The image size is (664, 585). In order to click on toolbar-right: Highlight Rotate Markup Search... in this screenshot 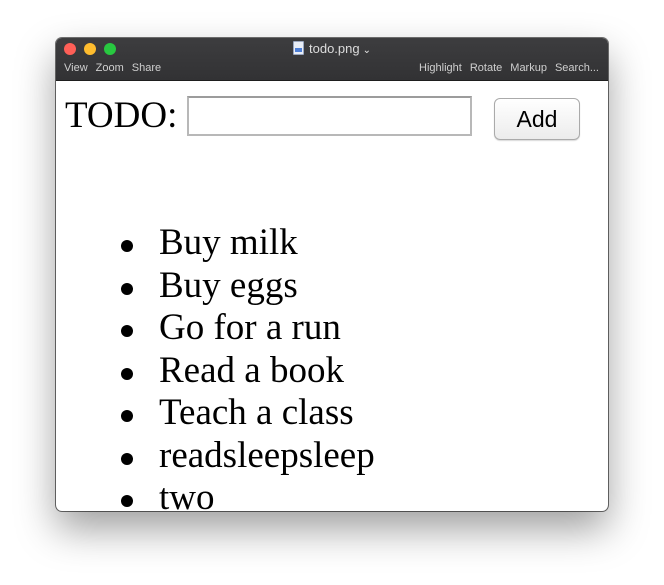, I will do `click(509, 68)`.